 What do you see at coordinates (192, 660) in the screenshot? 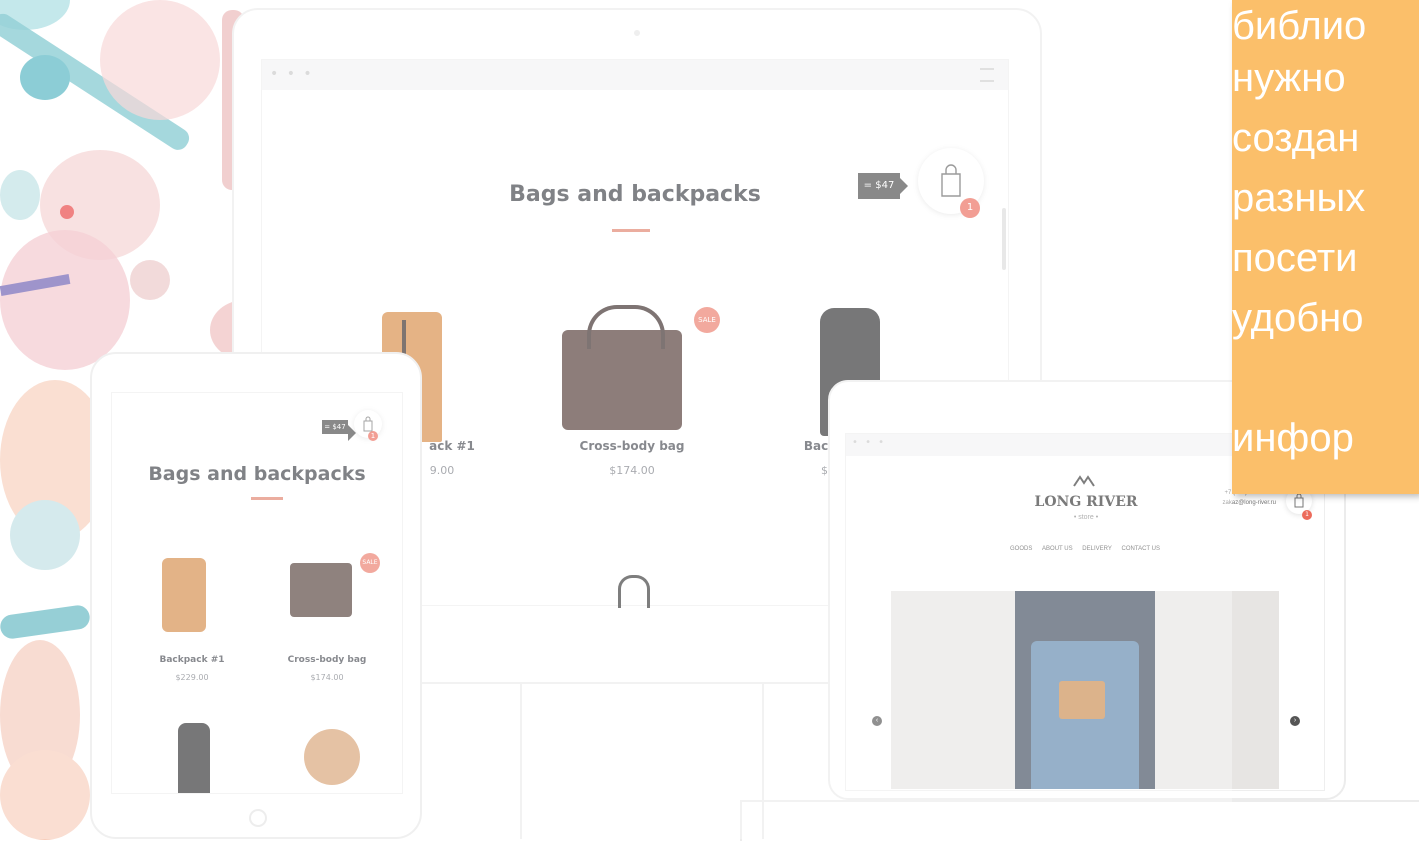
I see `product-name: Backpack #1` at bounding box center [192, 660].